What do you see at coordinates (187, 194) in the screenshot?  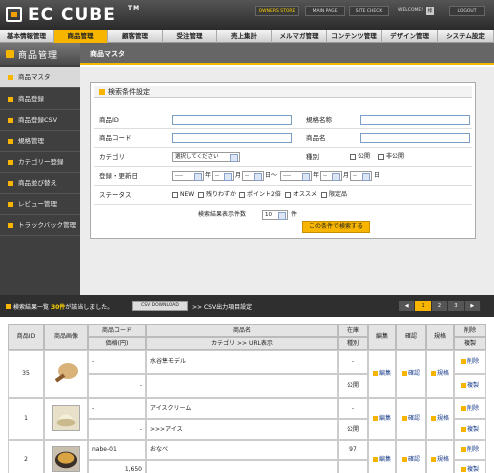 I see `status-checkbox-label: NEW` at bounding box center [187, 194].